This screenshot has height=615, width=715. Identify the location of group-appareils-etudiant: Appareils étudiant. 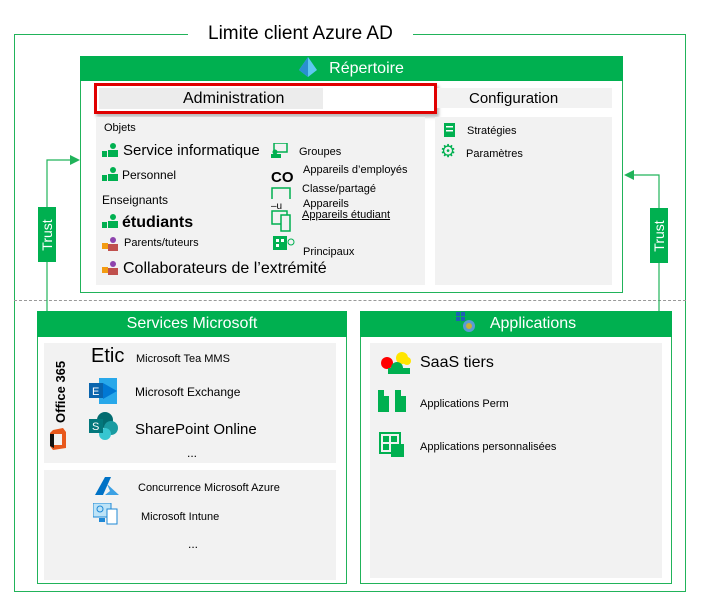
(346, 215).